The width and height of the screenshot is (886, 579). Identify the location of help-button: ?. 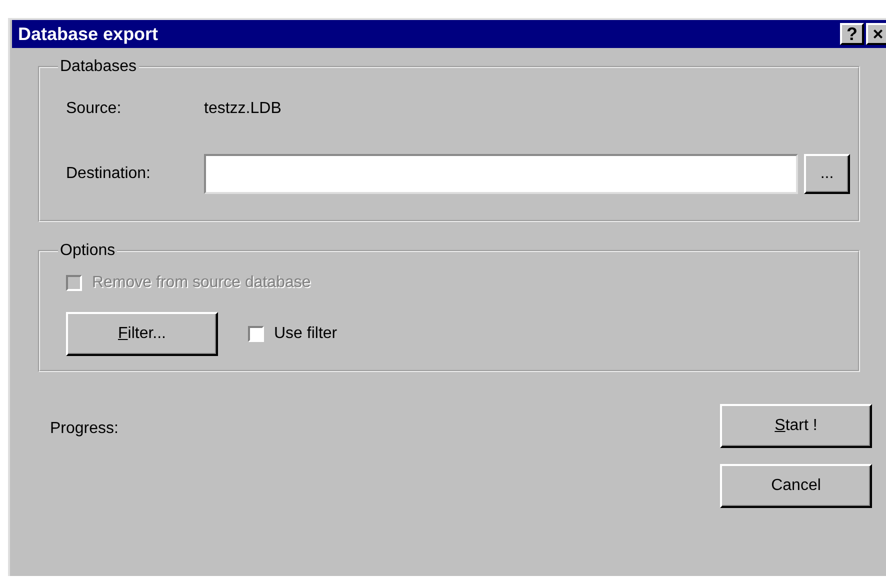
(852, 34).